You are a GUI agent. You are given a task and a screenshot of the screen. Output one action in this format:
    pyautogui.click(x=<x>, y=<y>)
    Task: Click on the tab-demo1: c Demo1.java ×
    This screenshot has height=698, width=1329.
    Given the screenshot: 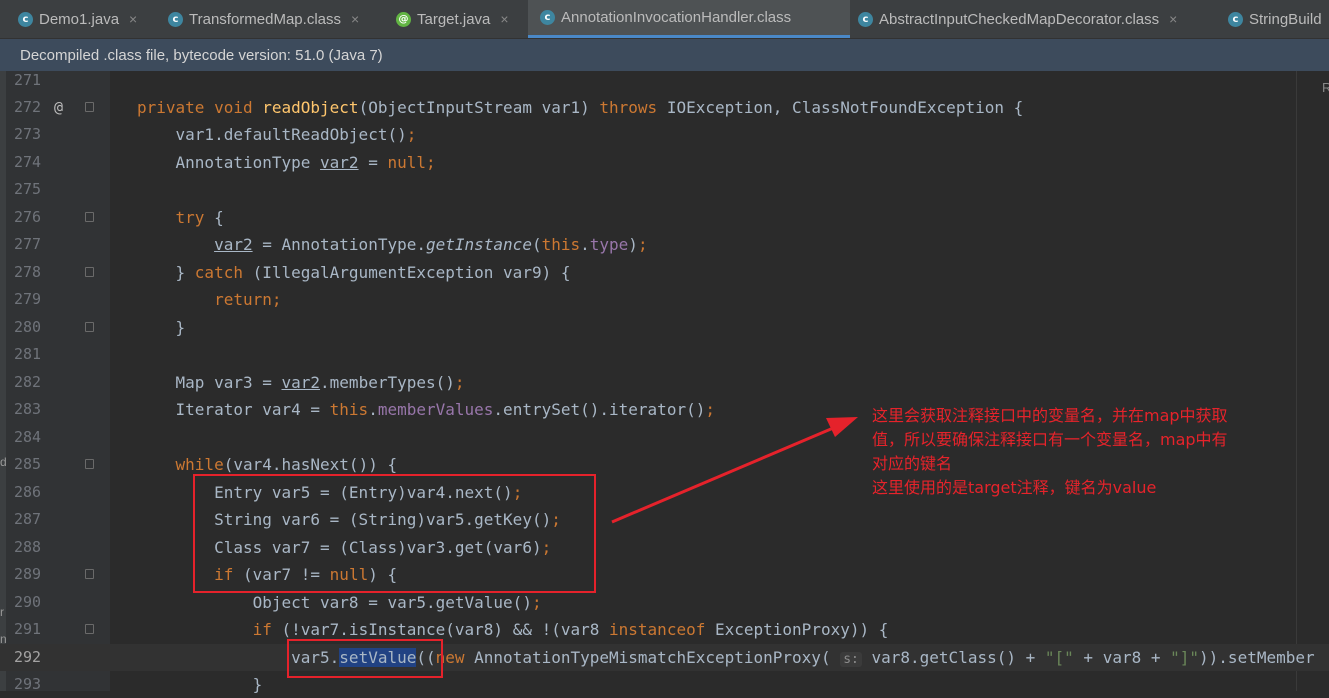 What is the action you would take?
    pyautogui.click(x=77, y=19)
    